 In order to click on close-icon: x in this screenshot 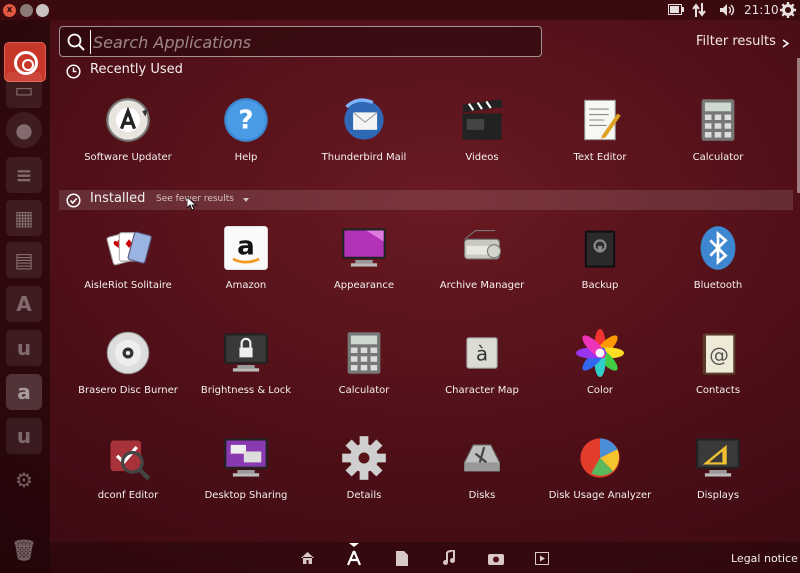, I will do `click(9, 10)`.